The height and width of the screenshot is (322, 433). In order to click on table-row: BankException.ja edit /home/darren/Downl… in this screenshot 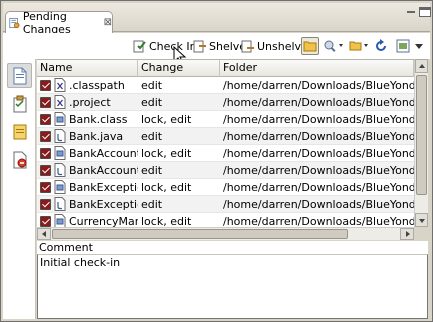, I will do `click(225, 204)`.